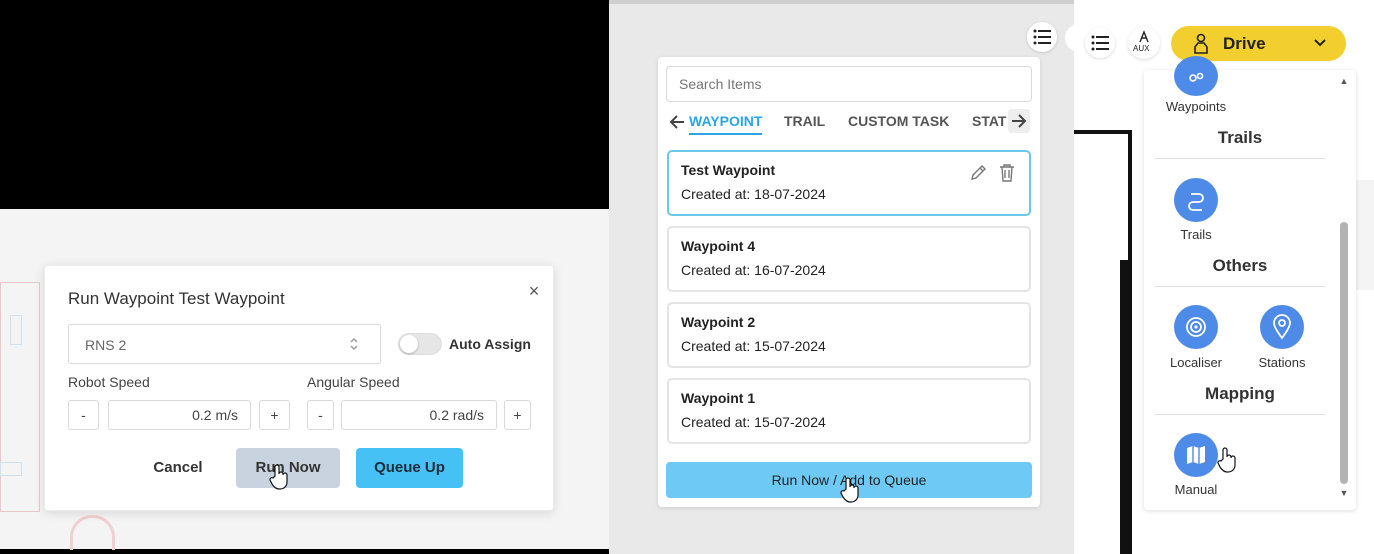 The width and height of the screenshot is (1374, 554). Describe the element at coordinates (992, 121) in the screenshot. I see `tab-stations: STAT` at that location.